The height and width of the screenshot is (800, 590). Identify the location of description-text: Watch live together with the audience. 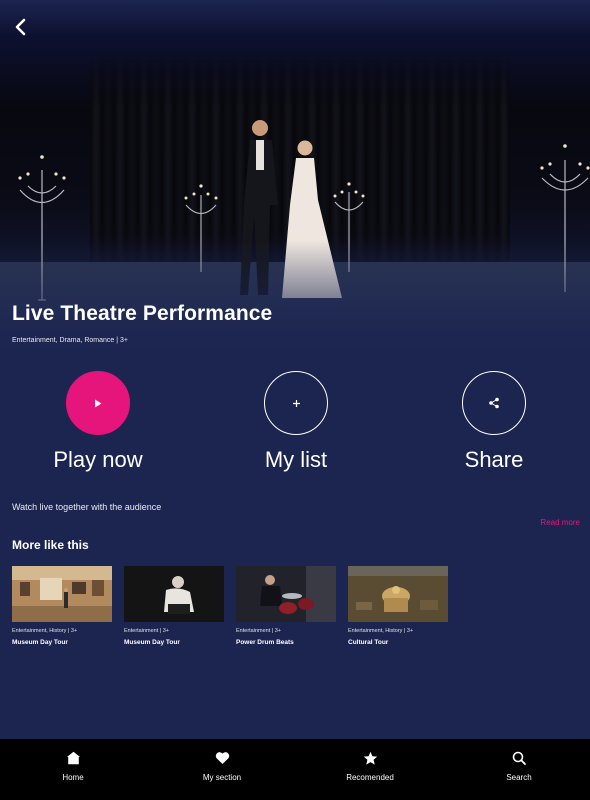
(87, 507).